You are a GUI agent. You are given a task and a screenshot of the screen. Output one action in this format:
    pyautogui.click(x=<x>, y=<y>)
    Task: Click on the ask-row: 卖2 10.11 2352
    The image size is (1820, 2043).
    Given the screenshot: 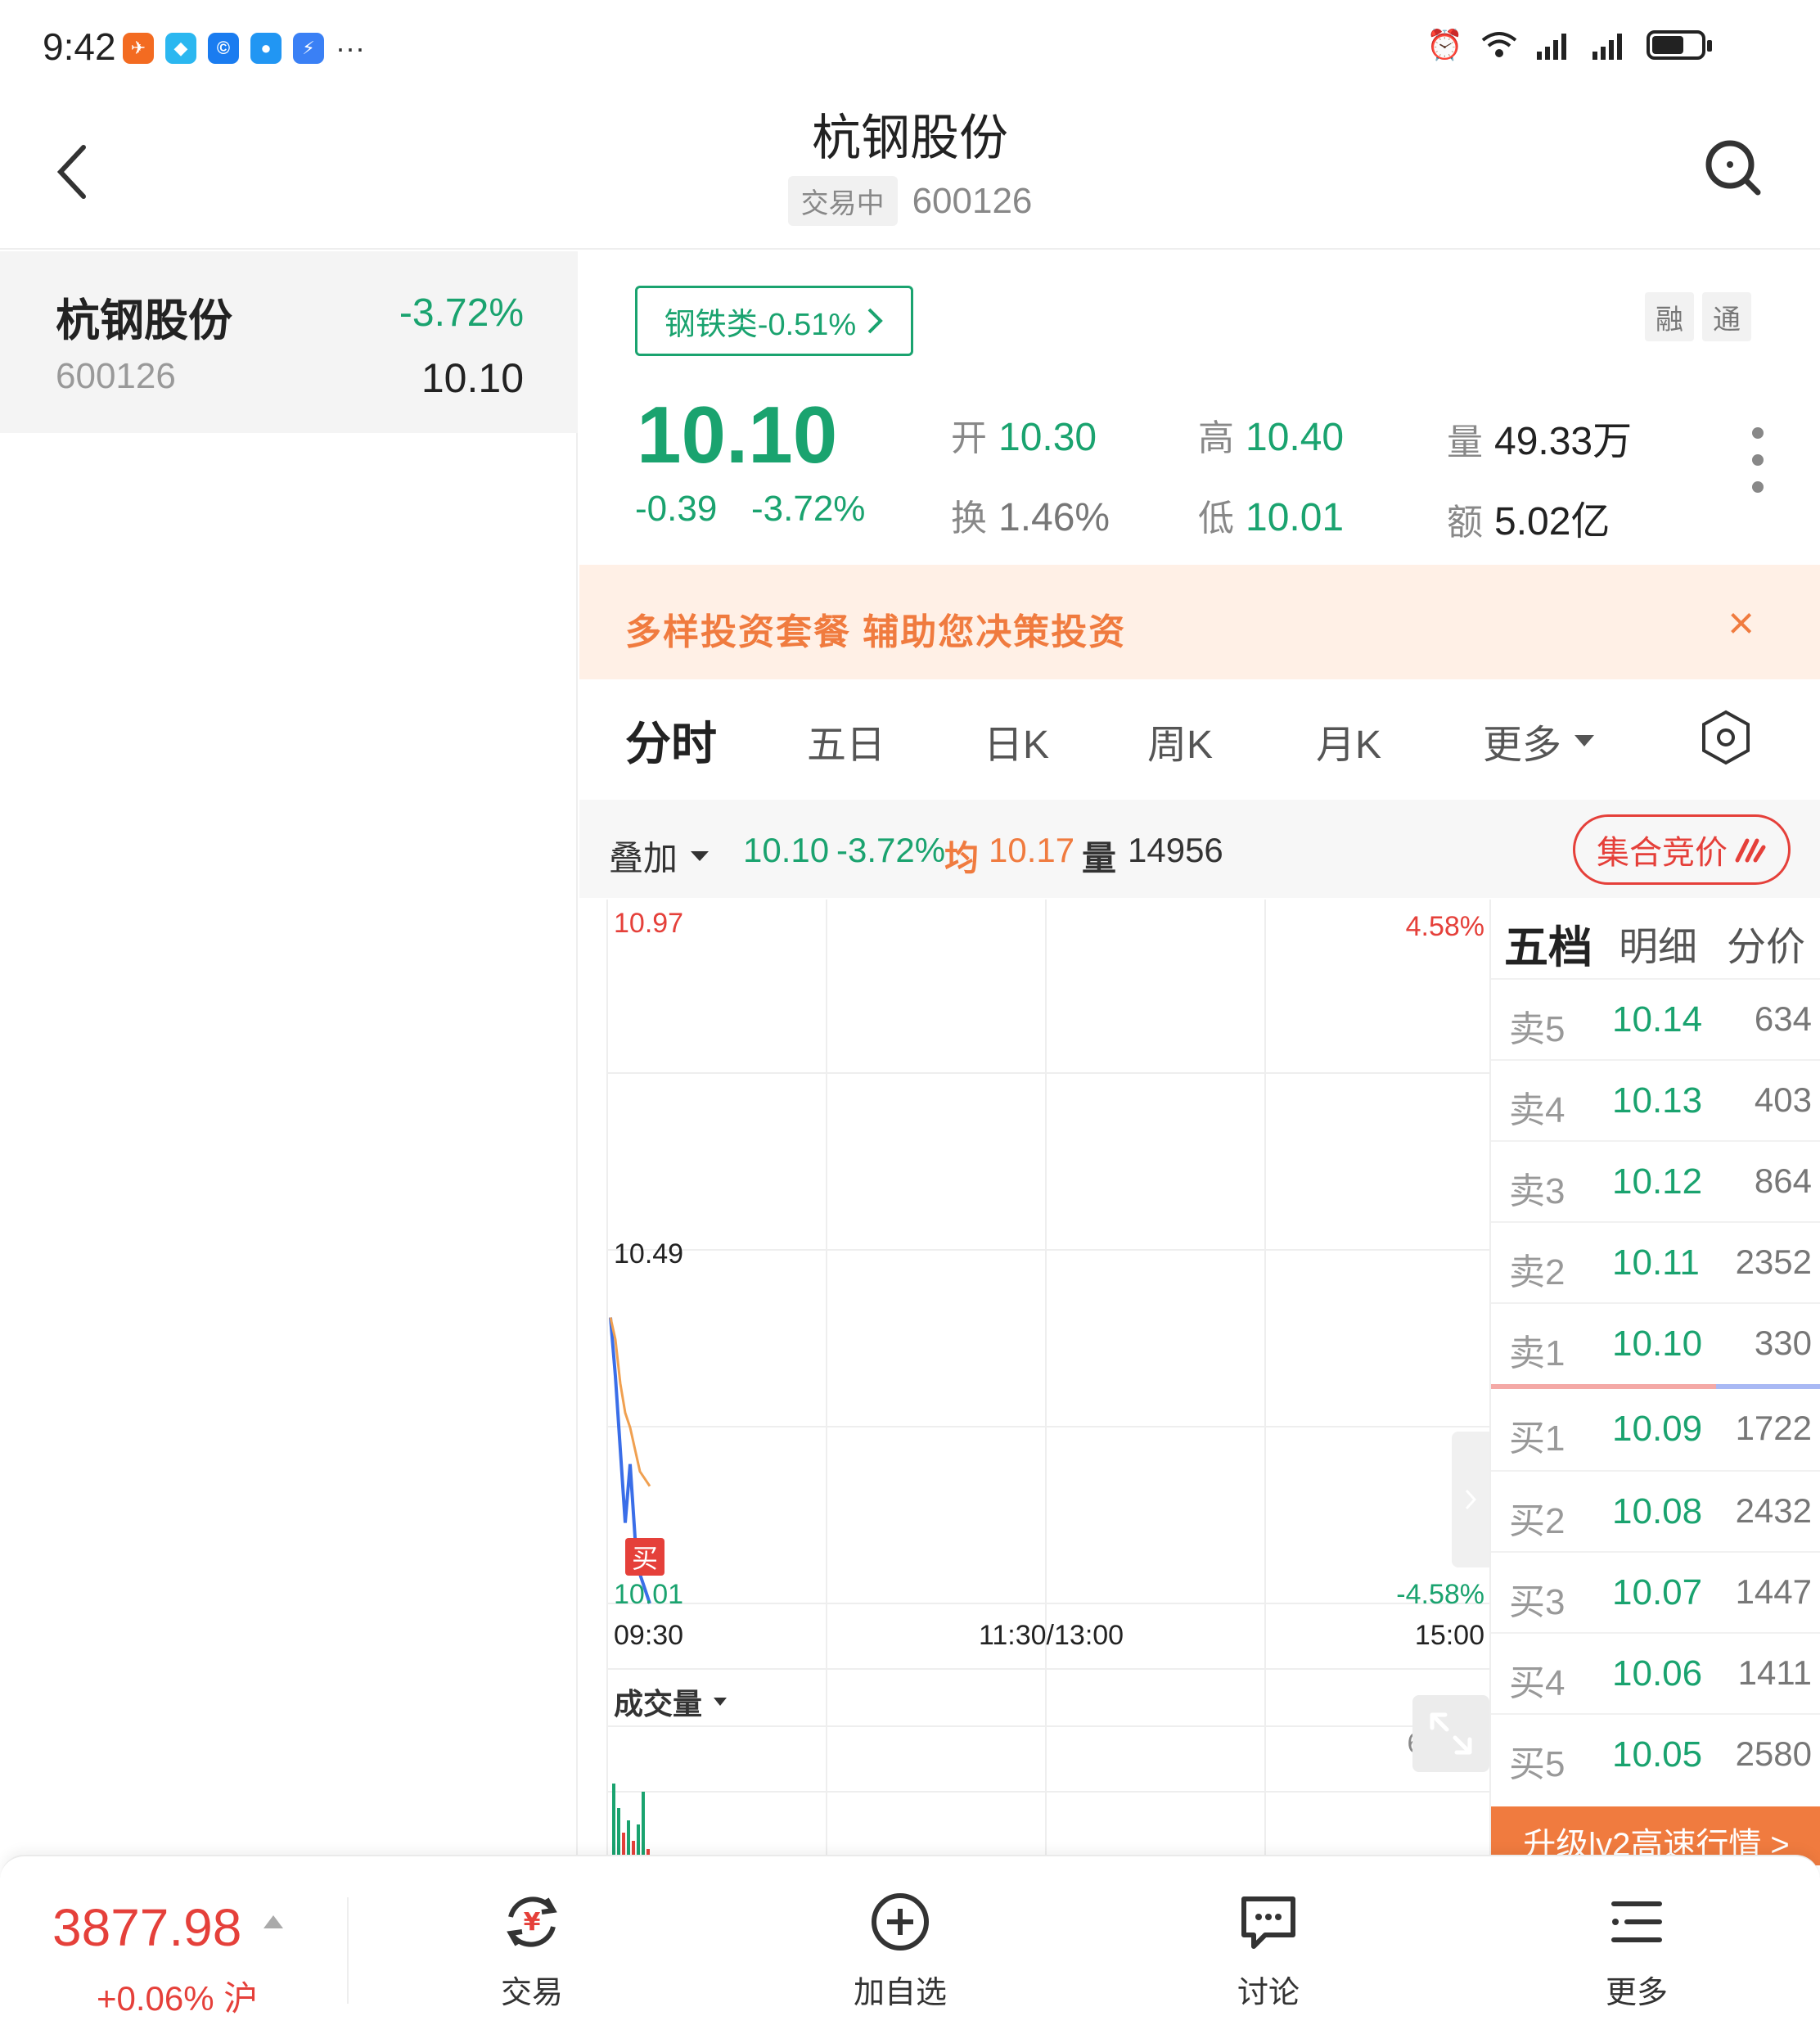 What is the action you would take?
    pyautogui.click(x=1656, y=1261)
    